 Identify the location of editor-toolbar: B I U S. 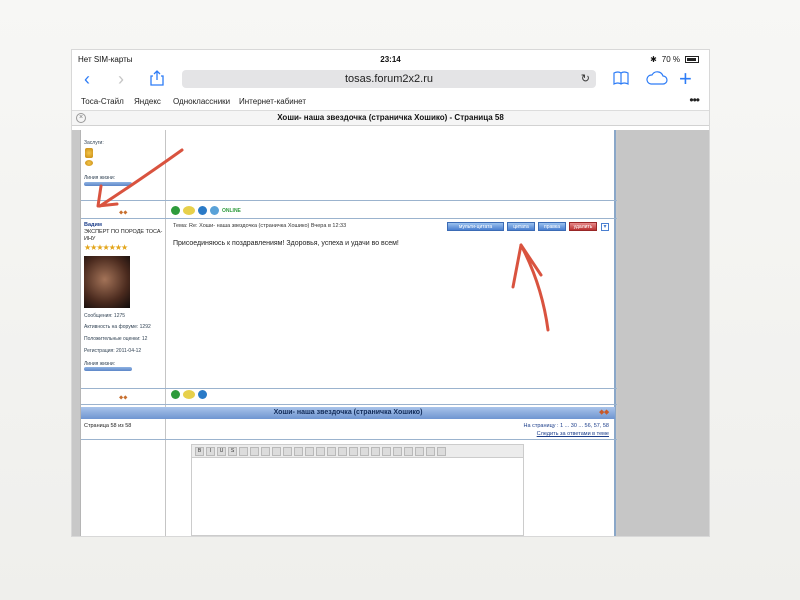
(357, 451).